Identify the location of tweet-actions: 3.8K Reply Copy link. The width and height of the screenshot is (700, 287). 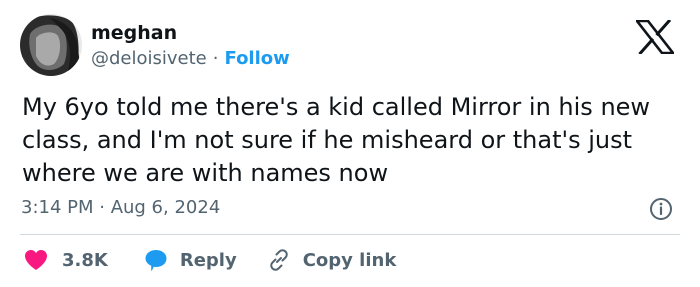
(208, 260).